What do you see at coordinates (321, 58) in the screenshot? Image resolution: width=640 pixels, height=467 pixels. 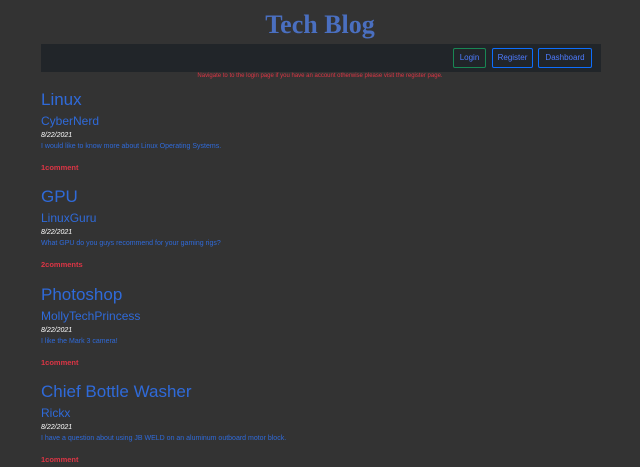 I see `navbar: Login Register Dashboard` at bounding box center [321, 58].